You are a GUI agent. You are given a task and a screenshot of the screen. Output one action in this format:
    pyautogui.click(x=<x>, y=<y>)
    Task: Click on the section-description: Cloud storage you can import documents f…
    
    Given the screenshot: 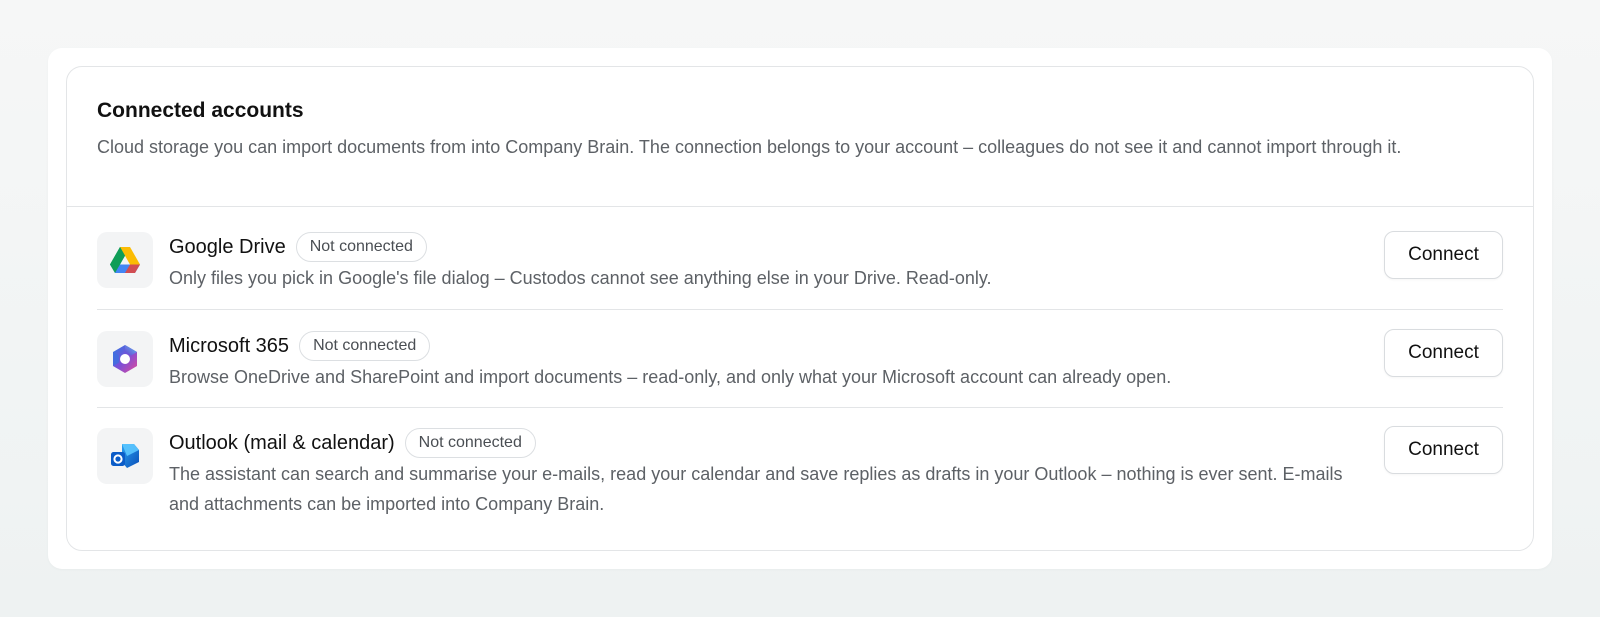 What is the action you would take?
    pyautogui.click(x=749, y=147)
    